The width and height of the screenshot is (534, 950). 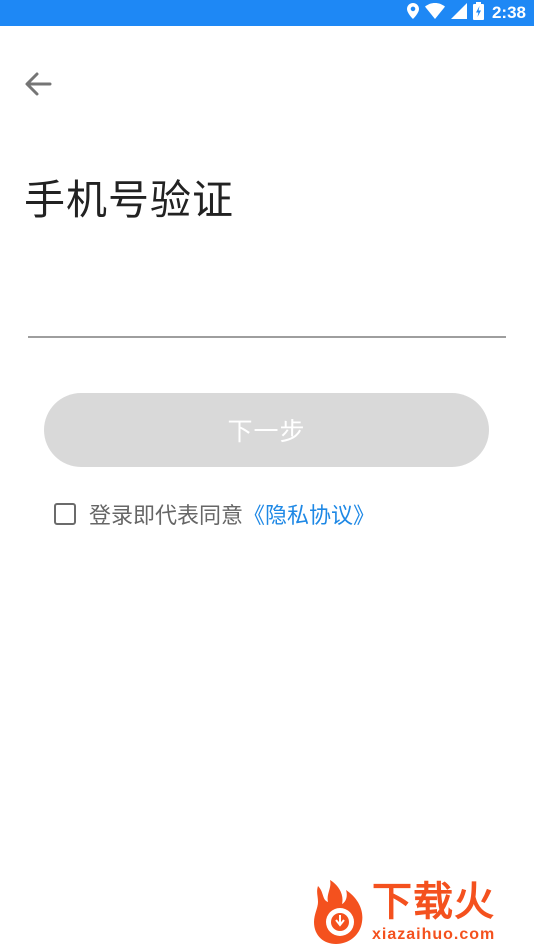 What do you see at coordinates (434, 13) in the screenshot?
I see `wifi-icon` at bounding box center [434, 13].